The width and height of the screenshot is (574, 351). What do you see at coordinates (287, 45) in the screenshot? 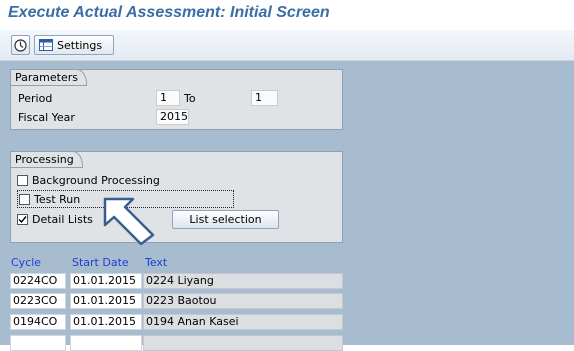
I see `application-toolbar: Settings` at bounding box center [287, 45].